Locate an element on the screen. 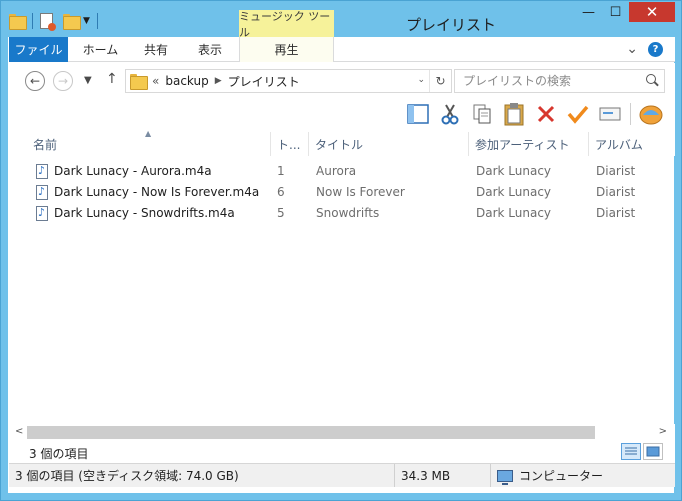  scroll-right-icon: > is located at coordinates (663, 431).